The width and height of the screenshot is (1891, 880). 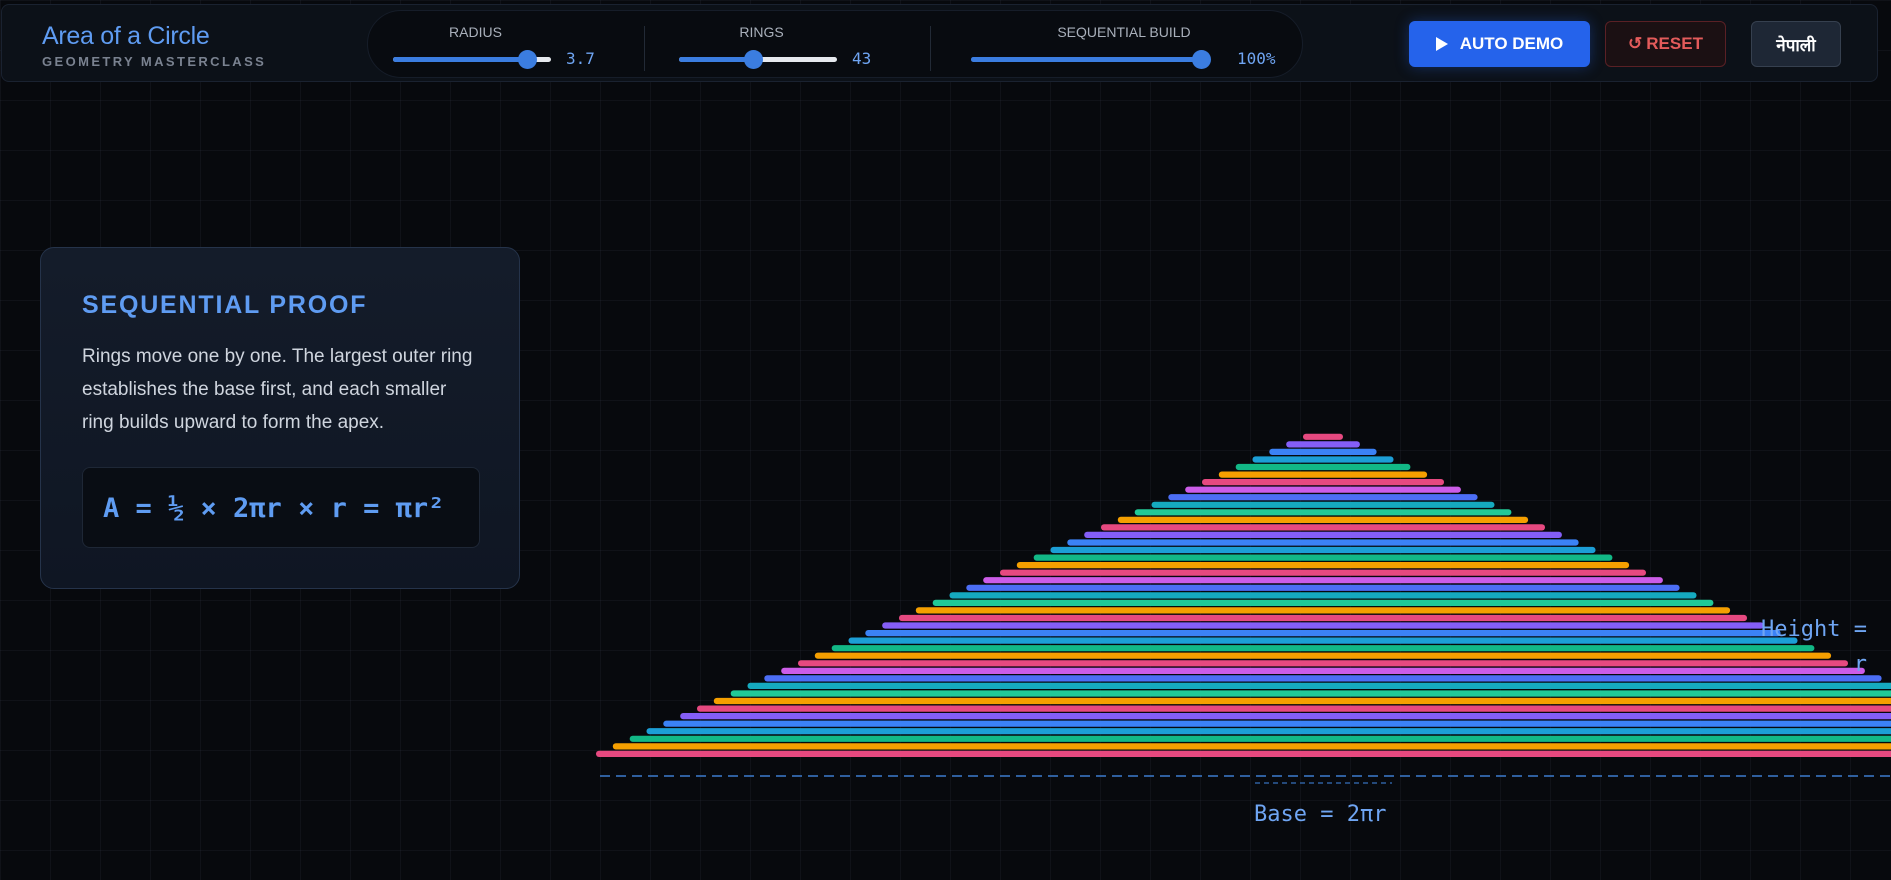 I want to click on height-label: Height = r, so click(x=1814, y=647).